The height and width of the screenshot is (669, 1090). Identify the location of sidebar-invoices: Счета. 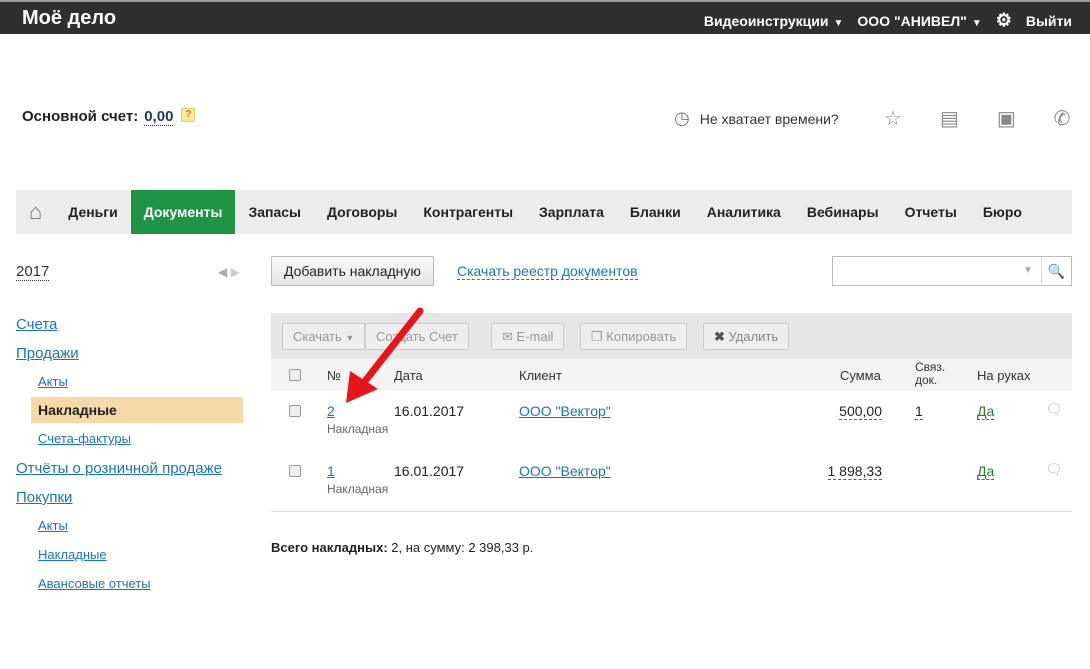
(36, 324).